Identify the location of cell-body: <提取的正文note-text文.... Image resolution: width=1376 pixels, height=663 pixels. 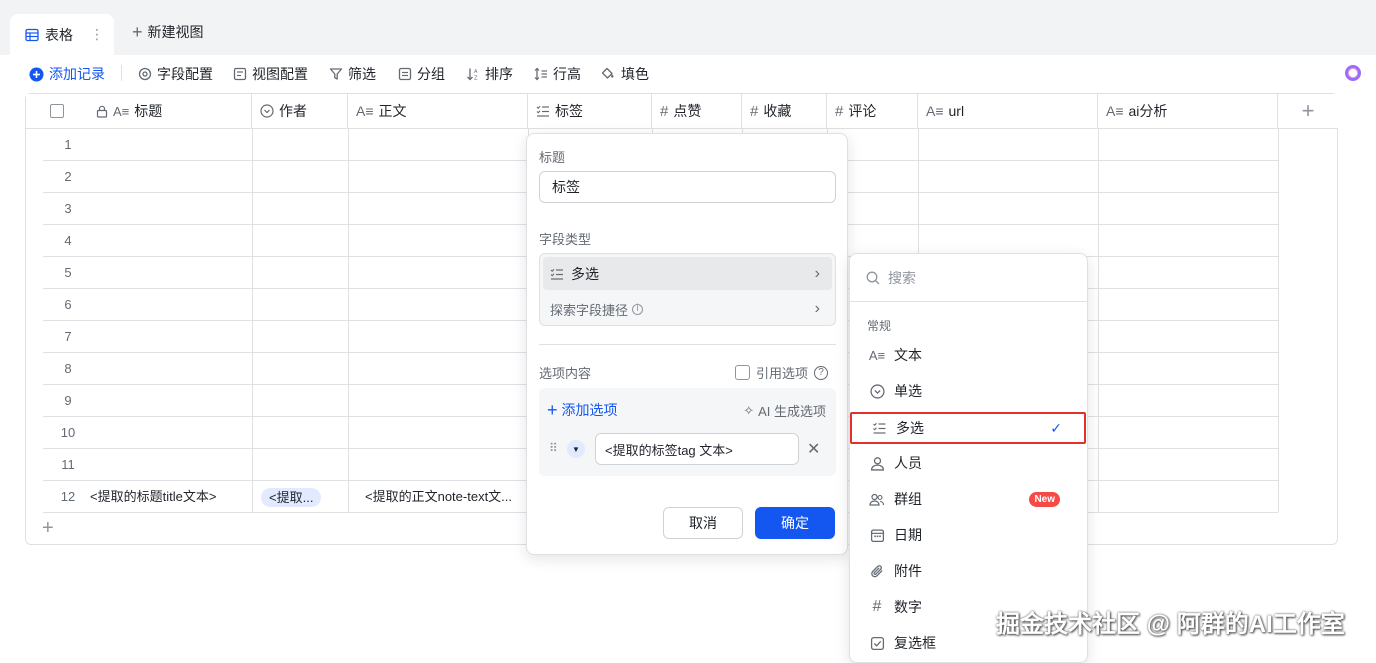
(446, 497).